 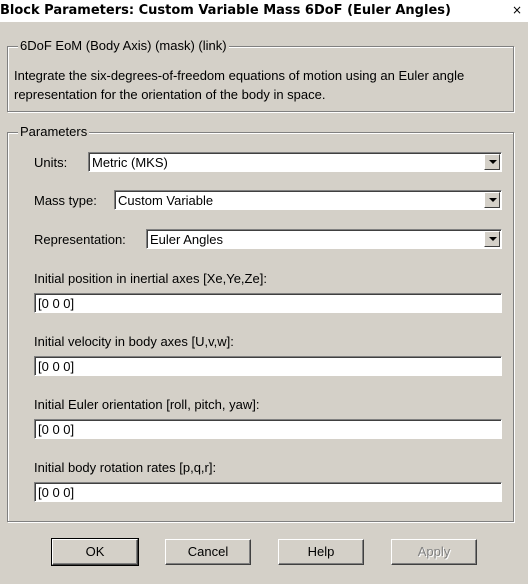 I want to click on initial-position-input, so click(x=268, y=303).